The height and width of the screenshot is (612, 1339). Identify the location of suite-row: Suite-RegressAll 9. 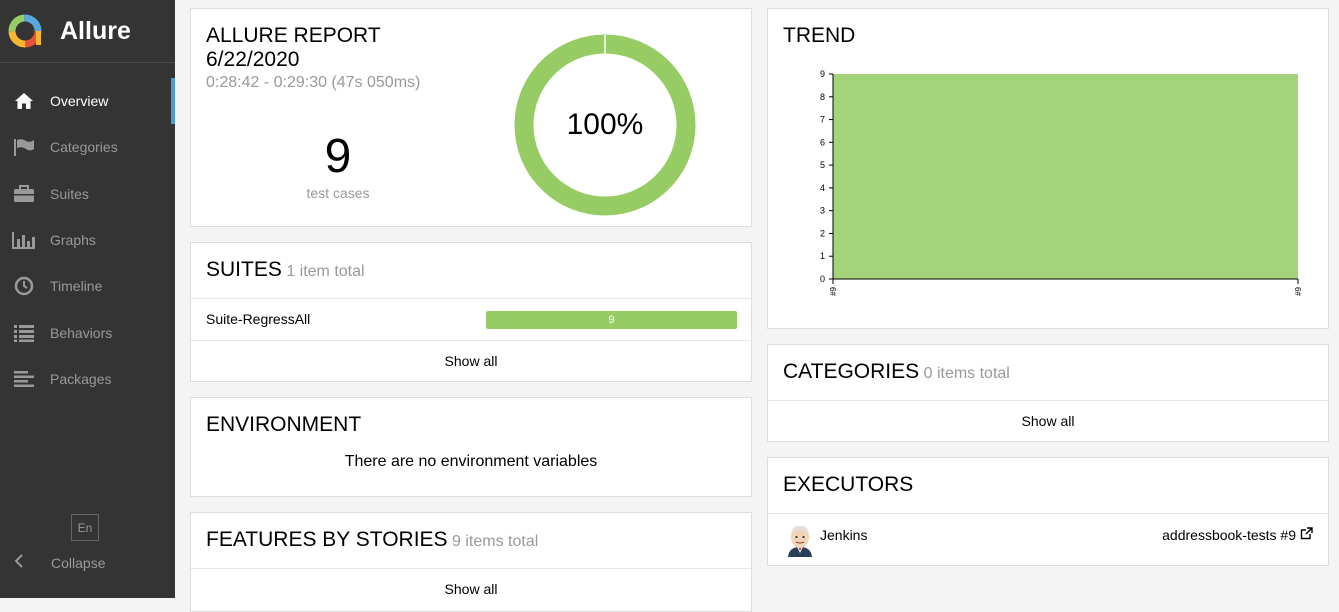
(471, 319).